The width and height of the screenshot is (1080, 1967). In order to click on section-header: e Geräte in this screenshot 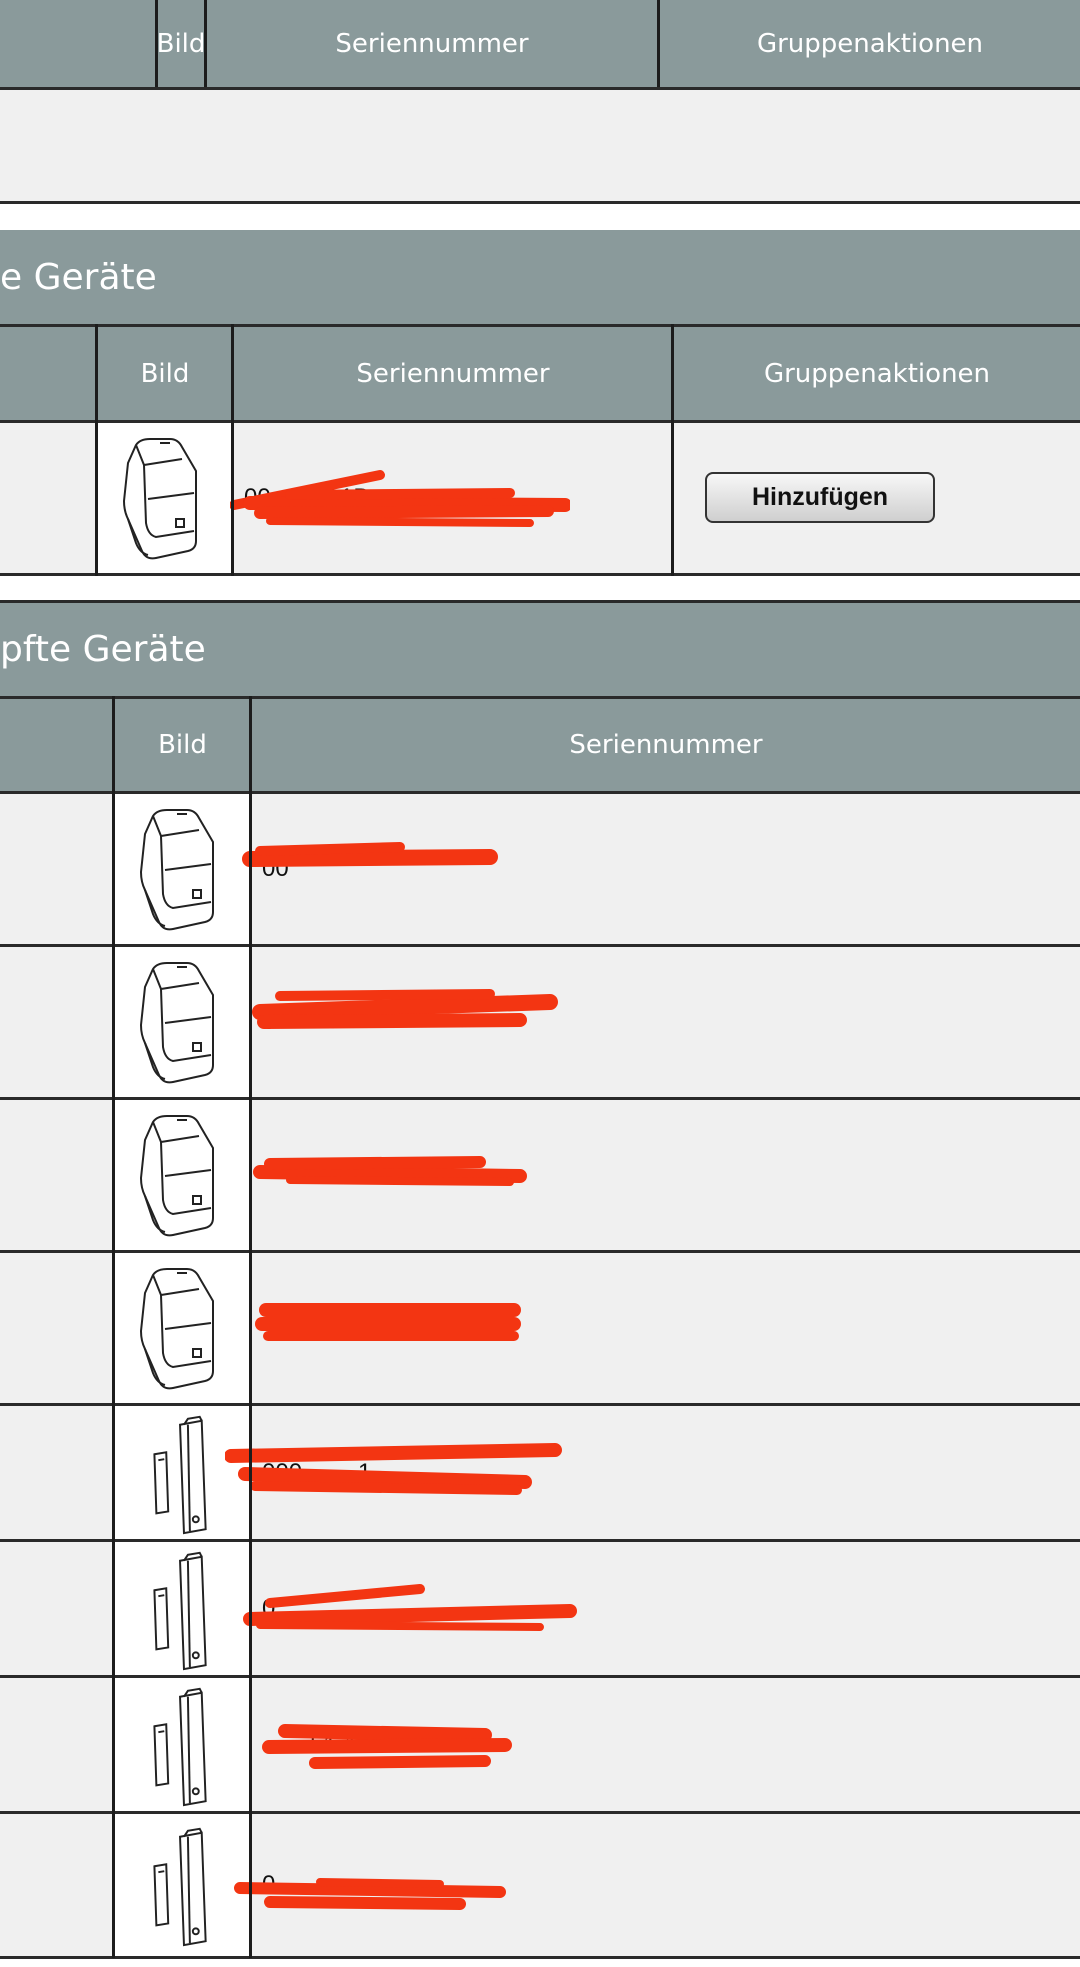, I will do `click(540, 277)`.